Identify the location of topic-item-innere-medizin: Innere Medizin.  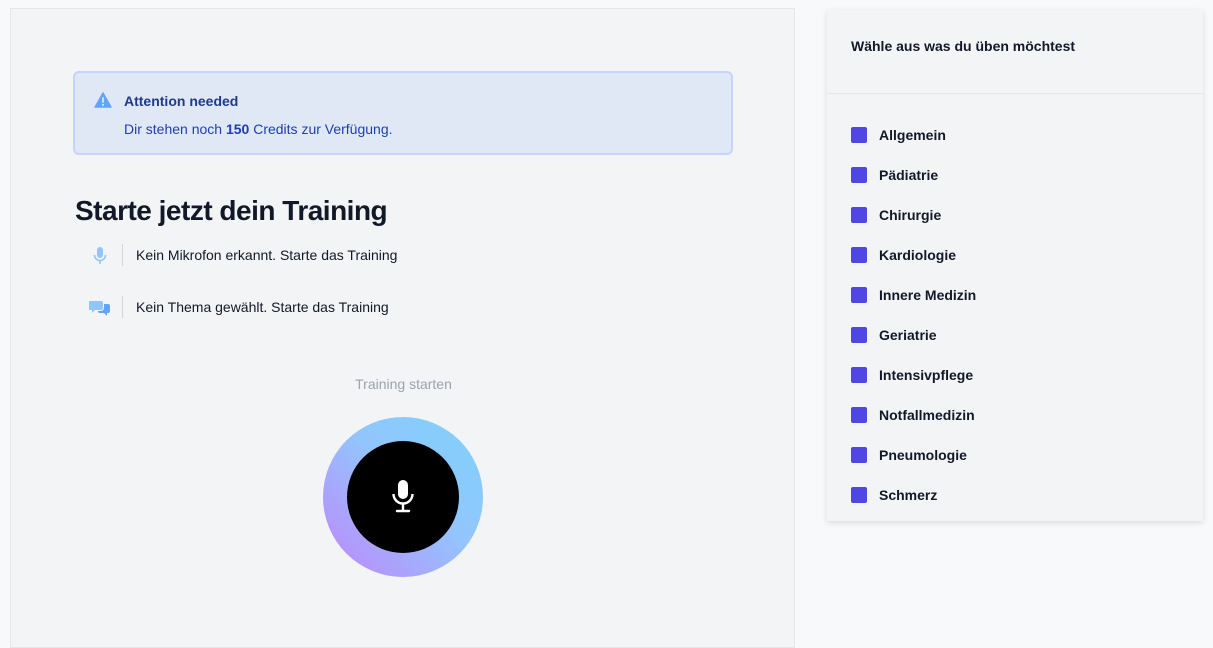
(1011, 305).